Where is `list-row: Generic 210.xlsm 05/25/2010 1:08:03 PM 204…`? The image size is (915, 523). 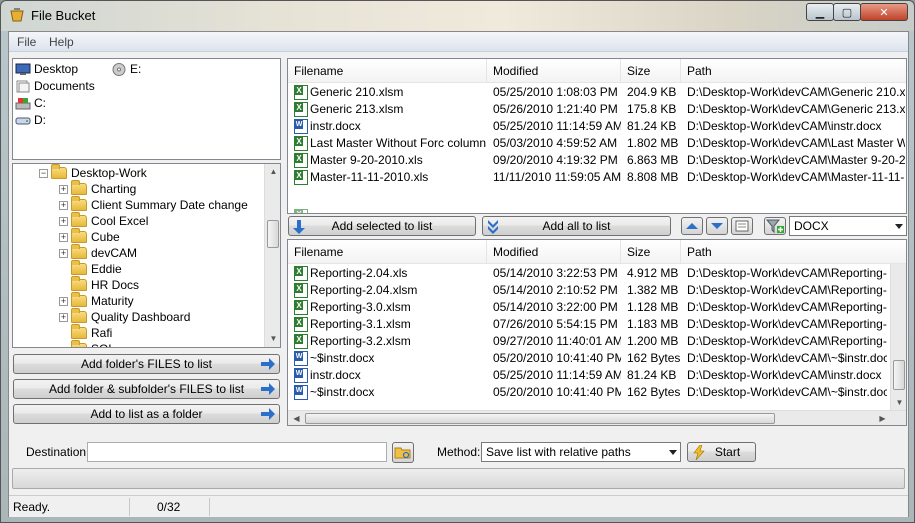 list-row: Generic 210.xlsm 05/25/2010 1:08:03 PM 204… is located at coordinates (597, 92).